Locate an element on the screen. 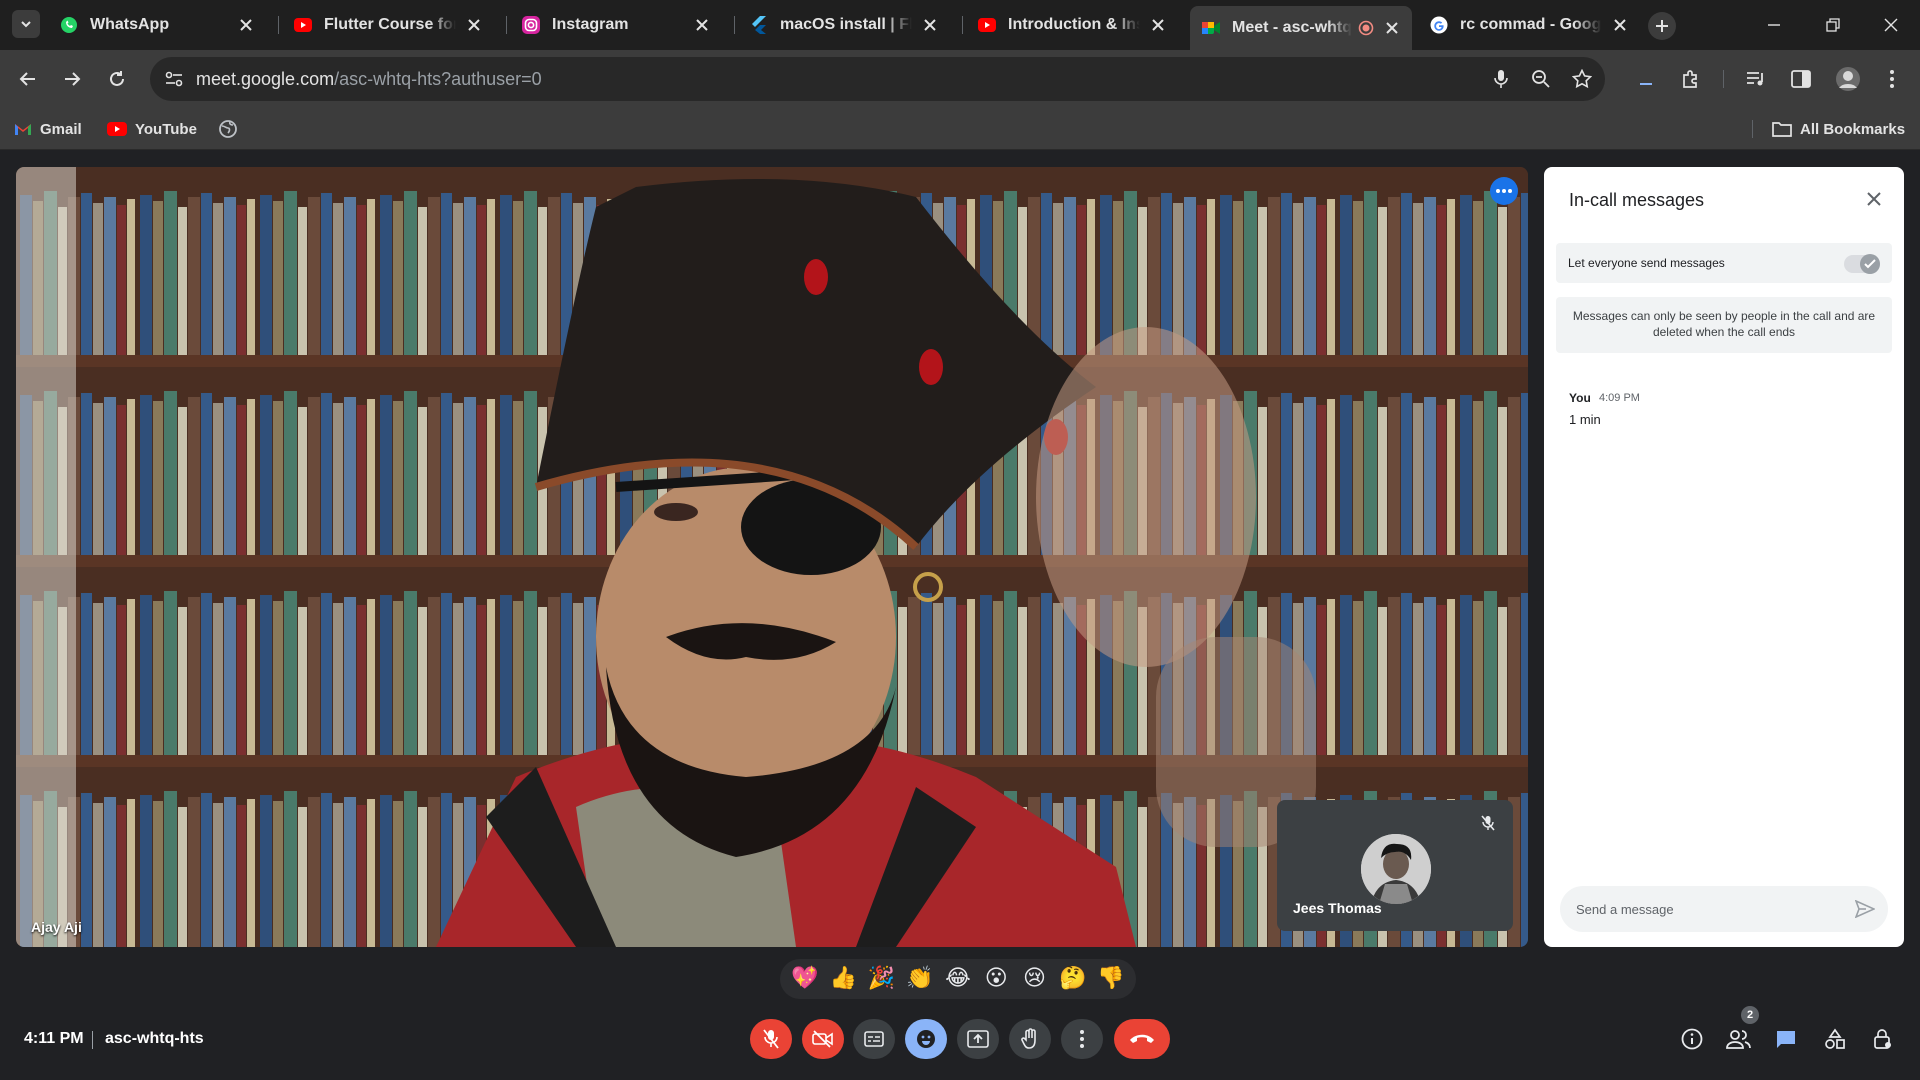  captions-button is located at coordinates (874, 1039).